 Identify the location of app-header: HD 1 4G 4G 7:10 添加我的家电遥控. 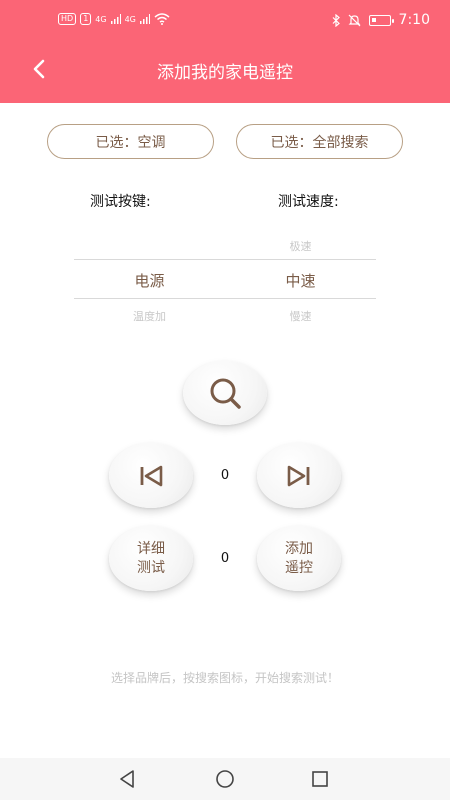
(225, 51).